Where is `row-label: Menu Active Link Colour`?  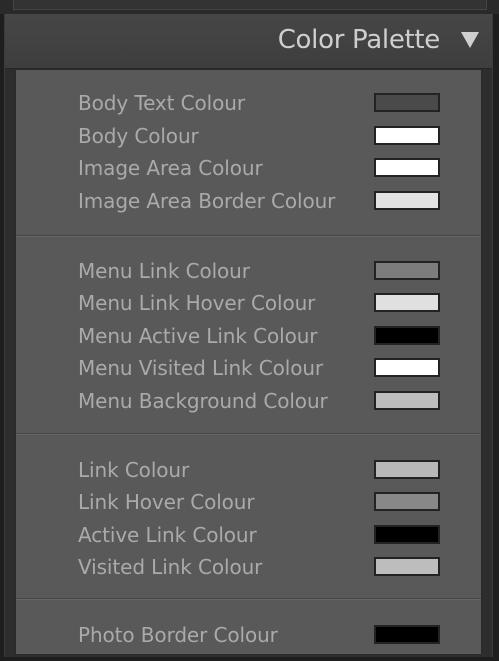 row-label: Menu Active Link Colour is located at coordinates (198, 336).